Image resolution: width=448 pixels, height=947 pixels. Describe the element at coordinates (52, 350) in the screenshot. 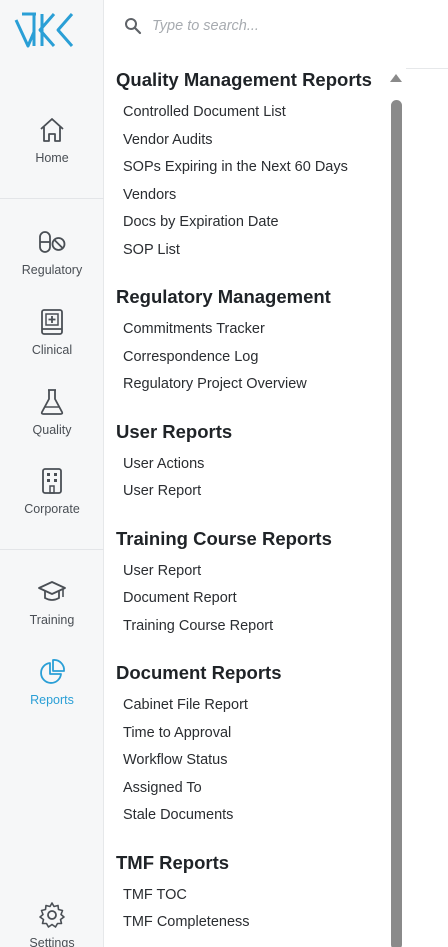

I see `nav-label-clinical: Clinical` at that location.